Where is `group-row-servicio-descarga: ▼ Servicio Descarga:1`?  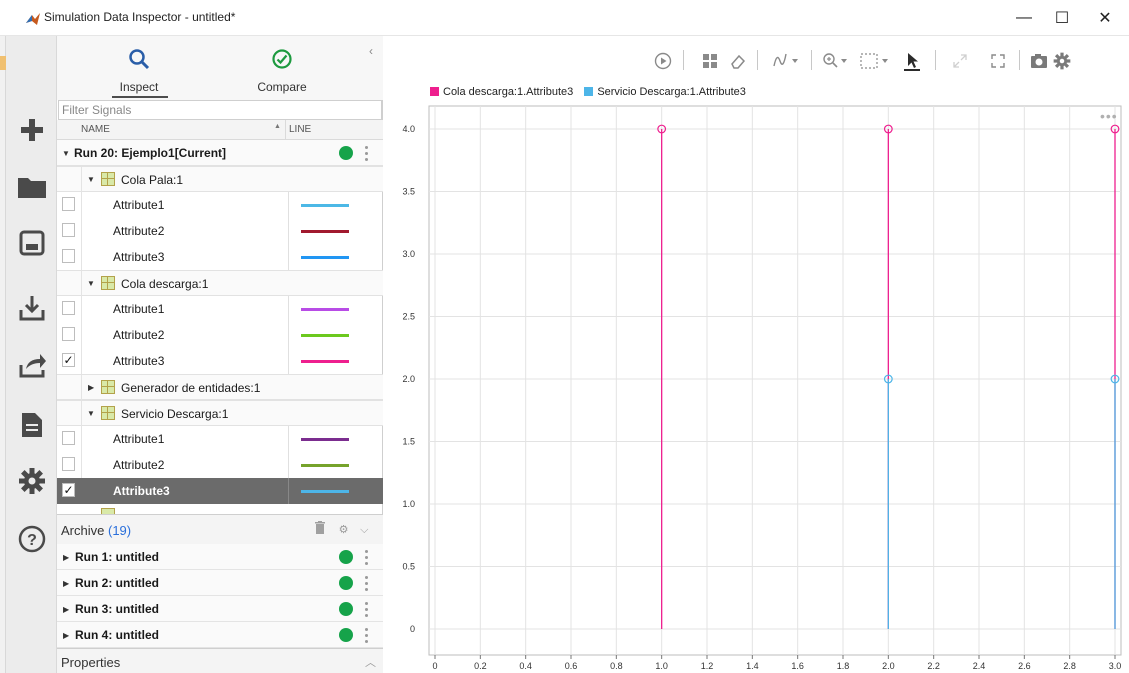
group-row-servicio-descarga: ▼ Servicio Descarga:1 is located at coordinates (220, 413).